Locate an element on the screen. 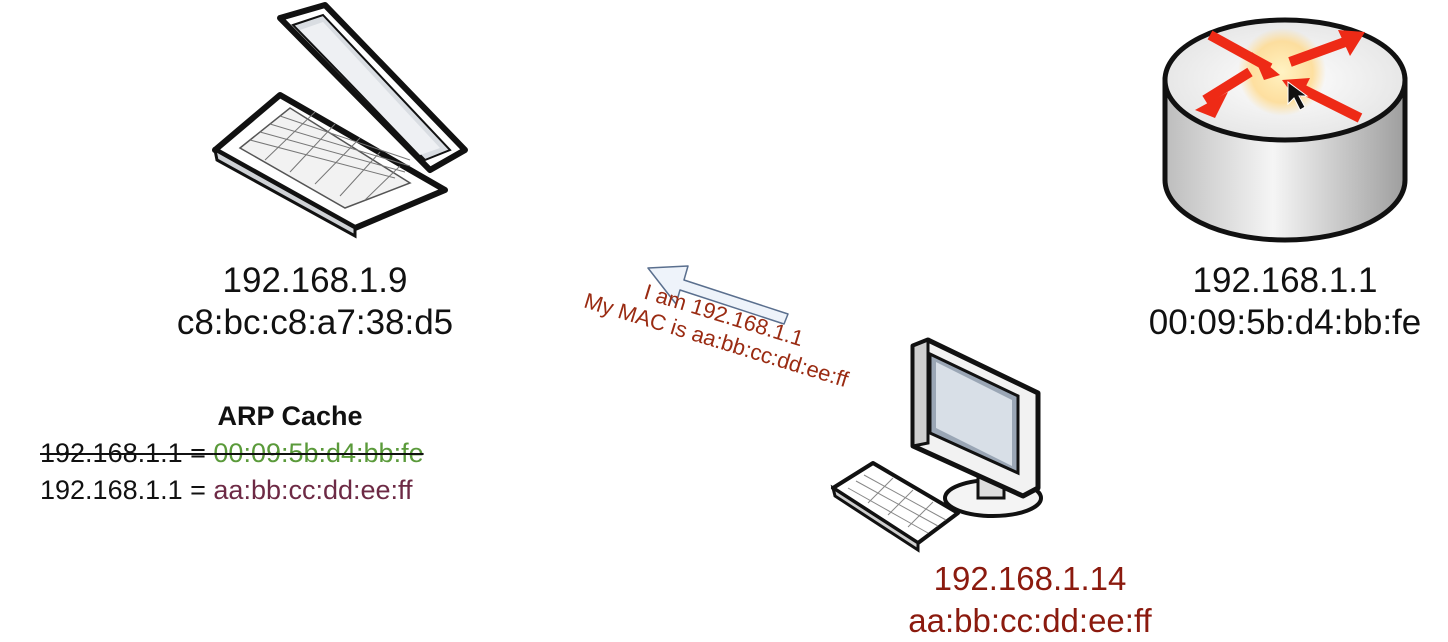 The width and height of the screenshot is (1448, 642). arp-cache-title: ARP Cache is located at coordinates (290, 416).